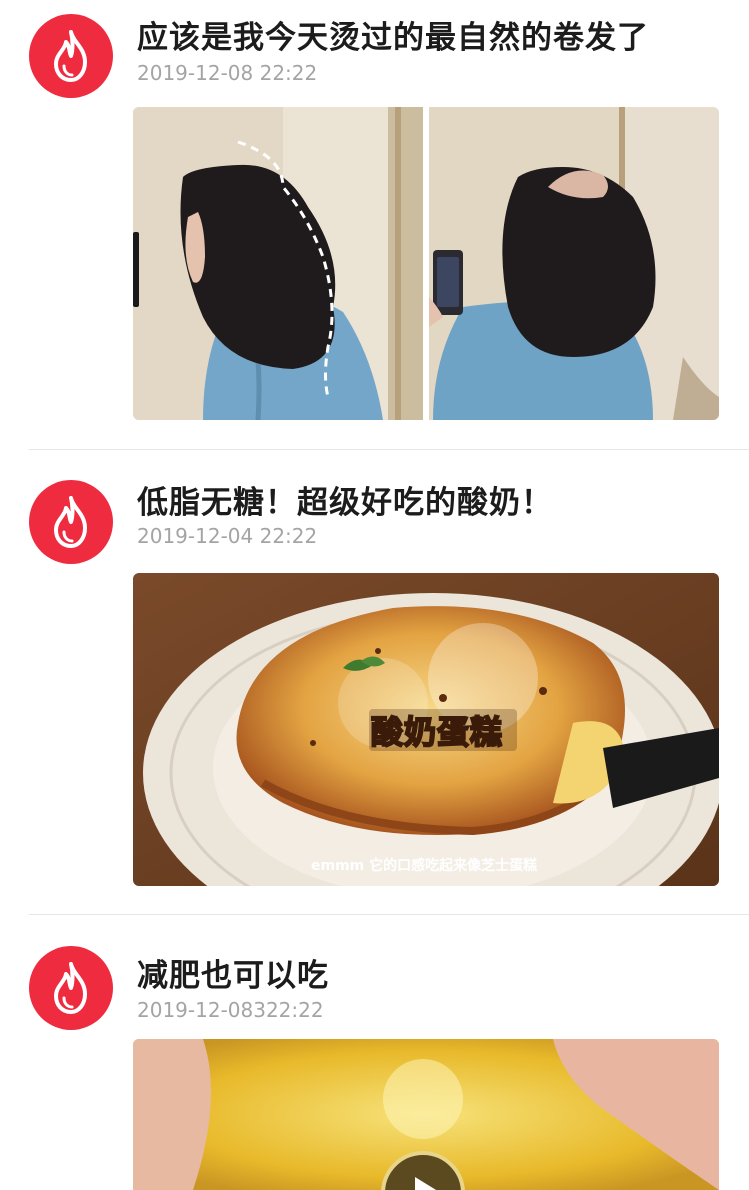  What do you see at coordinates (345, 499) in the screenshot?
I see `post-title: 低脂无糖！超级好吃的酸奶！` at bounding box center [345, 499].